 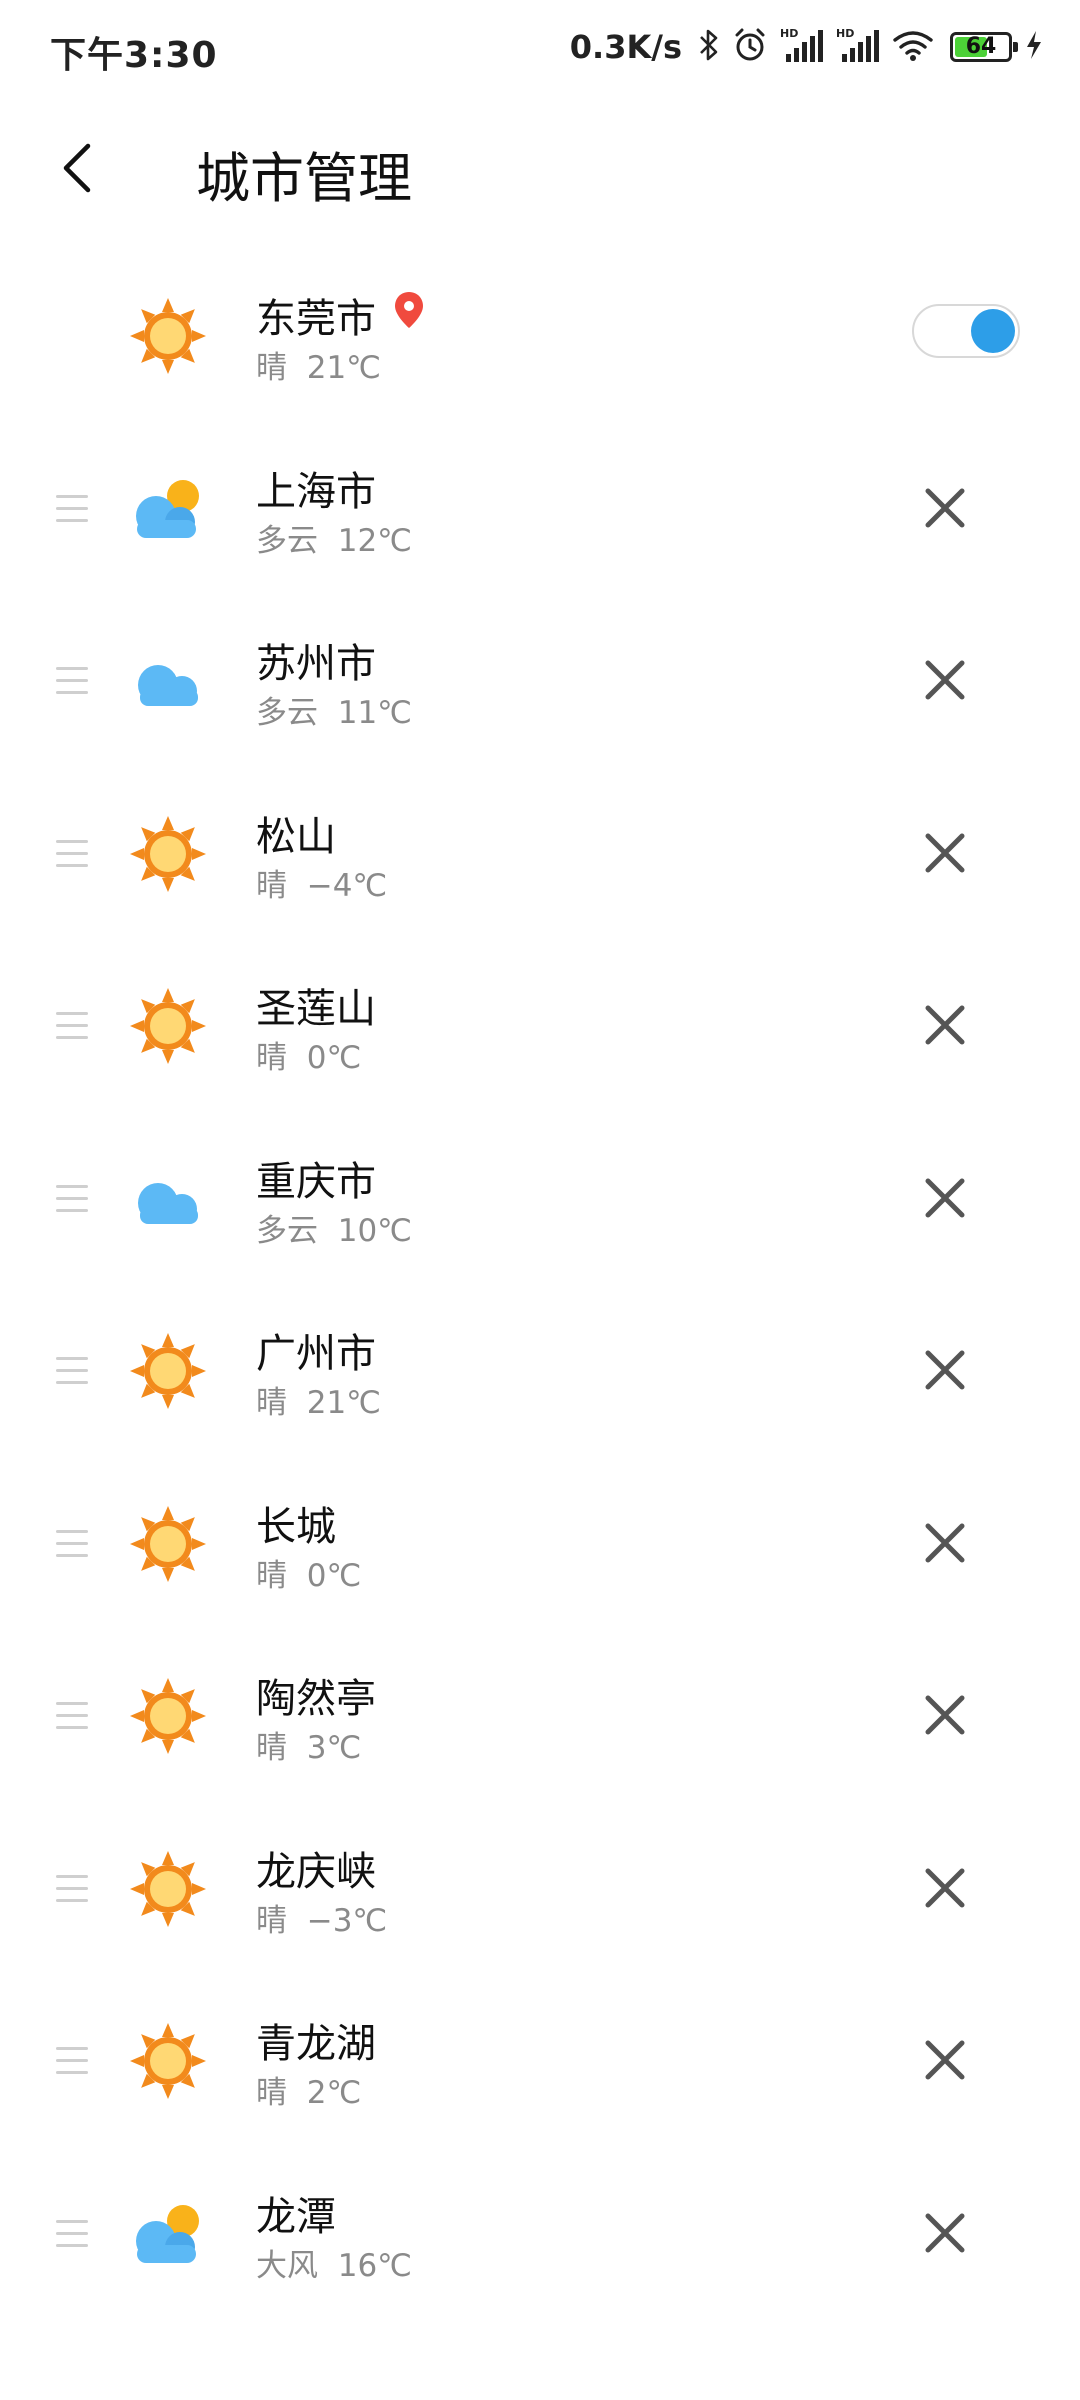 What do you see at coordinates (540, 1200) in the screenshot?
I see `city-row: 重庆市 多云 10℃` at bounding box center [540, 1200].